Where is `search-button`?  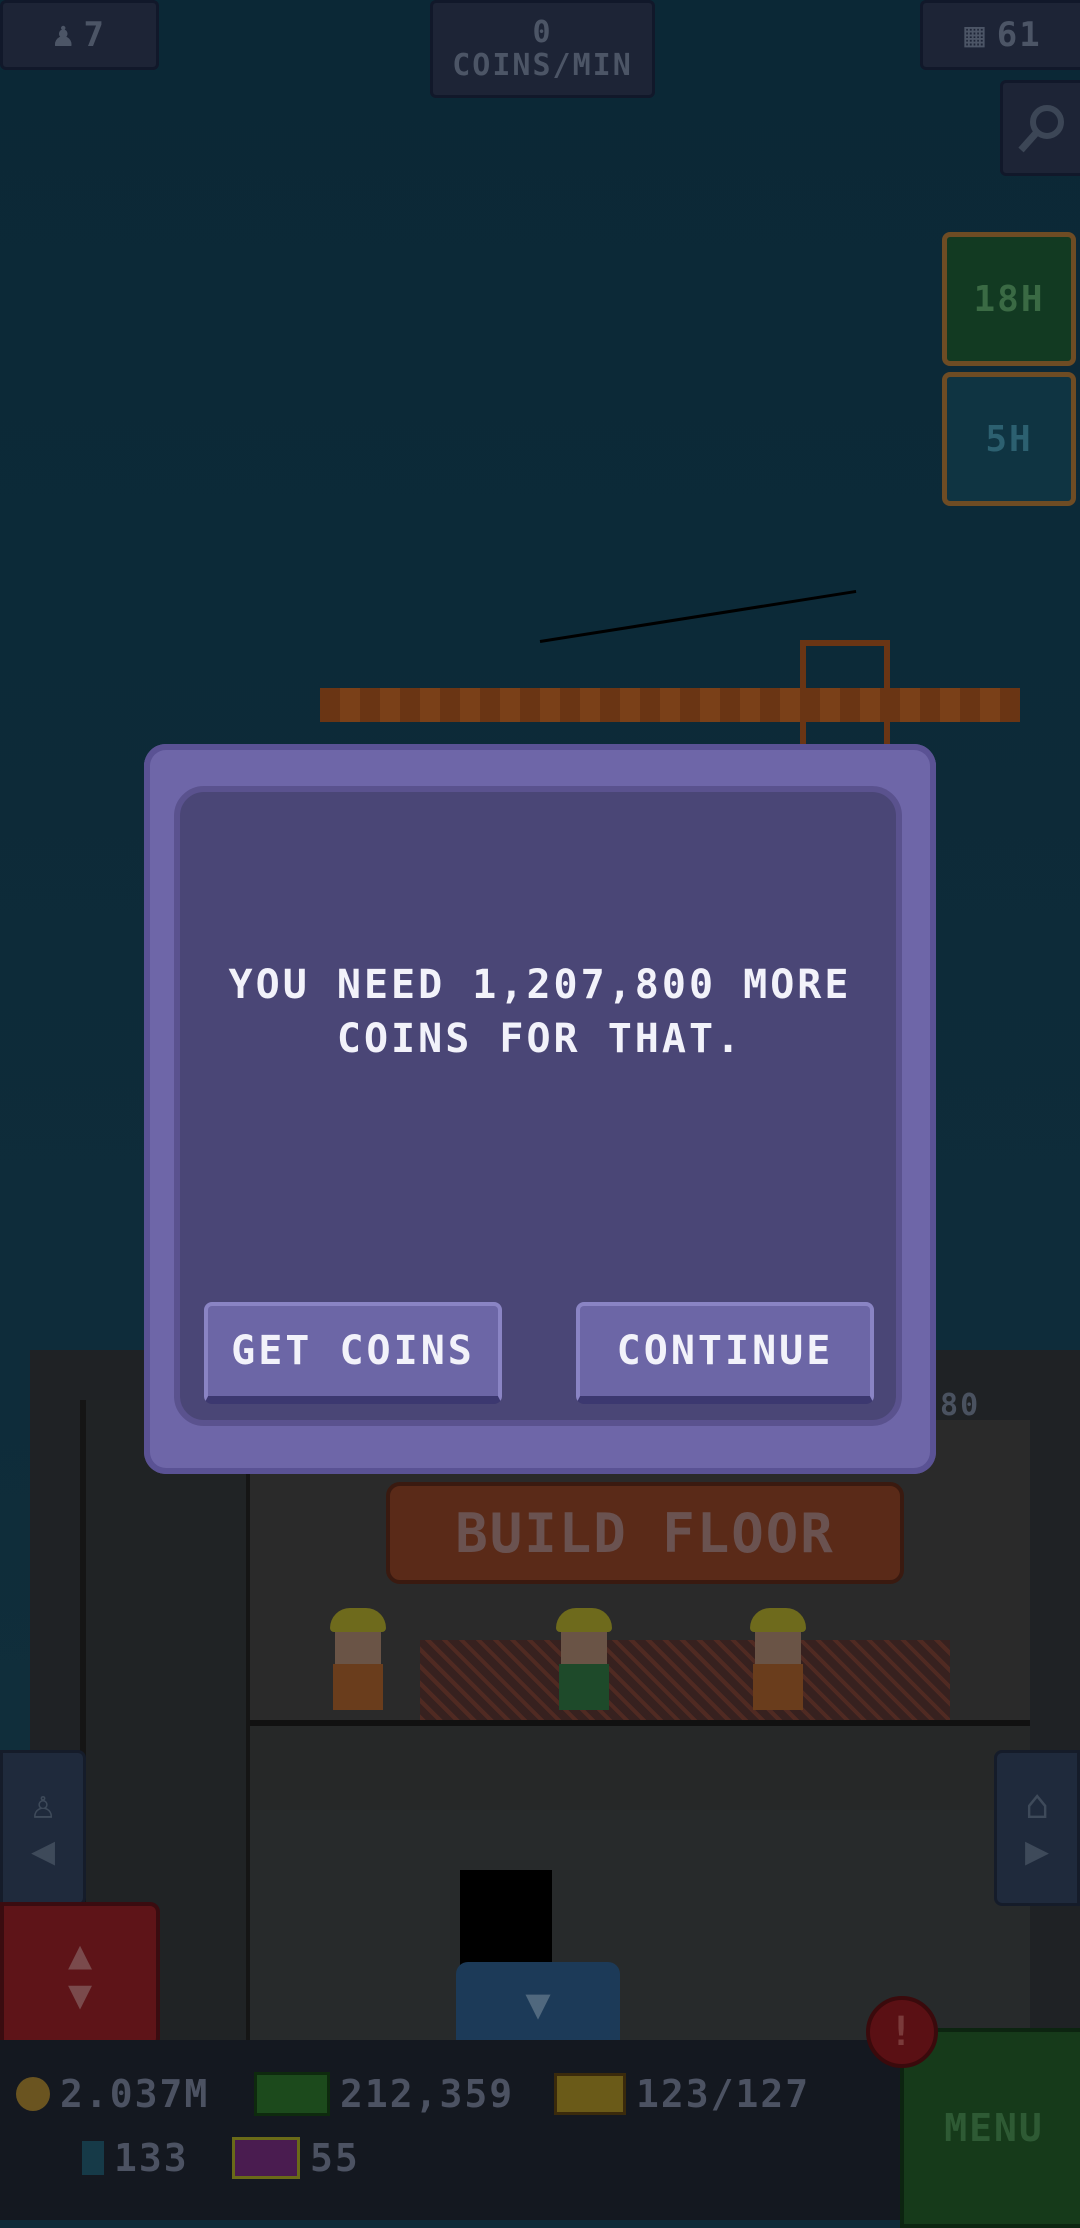
search-button is located at coordinates (1040, 128).